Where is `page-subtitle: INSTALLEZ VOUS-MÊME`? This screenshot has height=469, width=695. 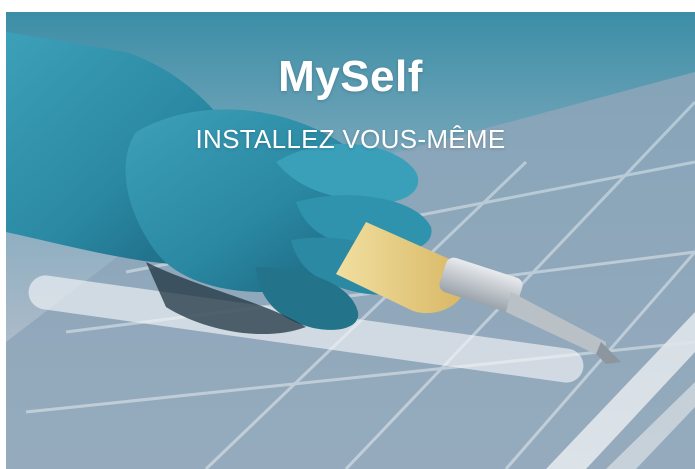 page-subtitle: INSTALLEZ VOUS-MÊME is located at coordinates (350, 139).